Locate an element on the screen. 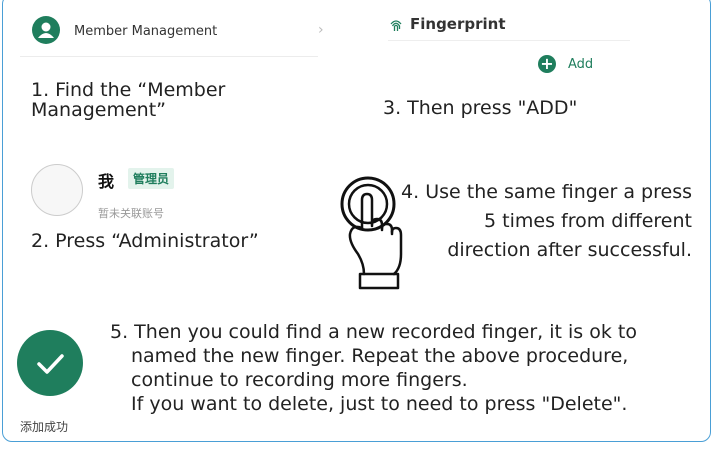 Image resolution: width=715 pixels, height=451 pixels. divider is located at coordinates (509, 40).